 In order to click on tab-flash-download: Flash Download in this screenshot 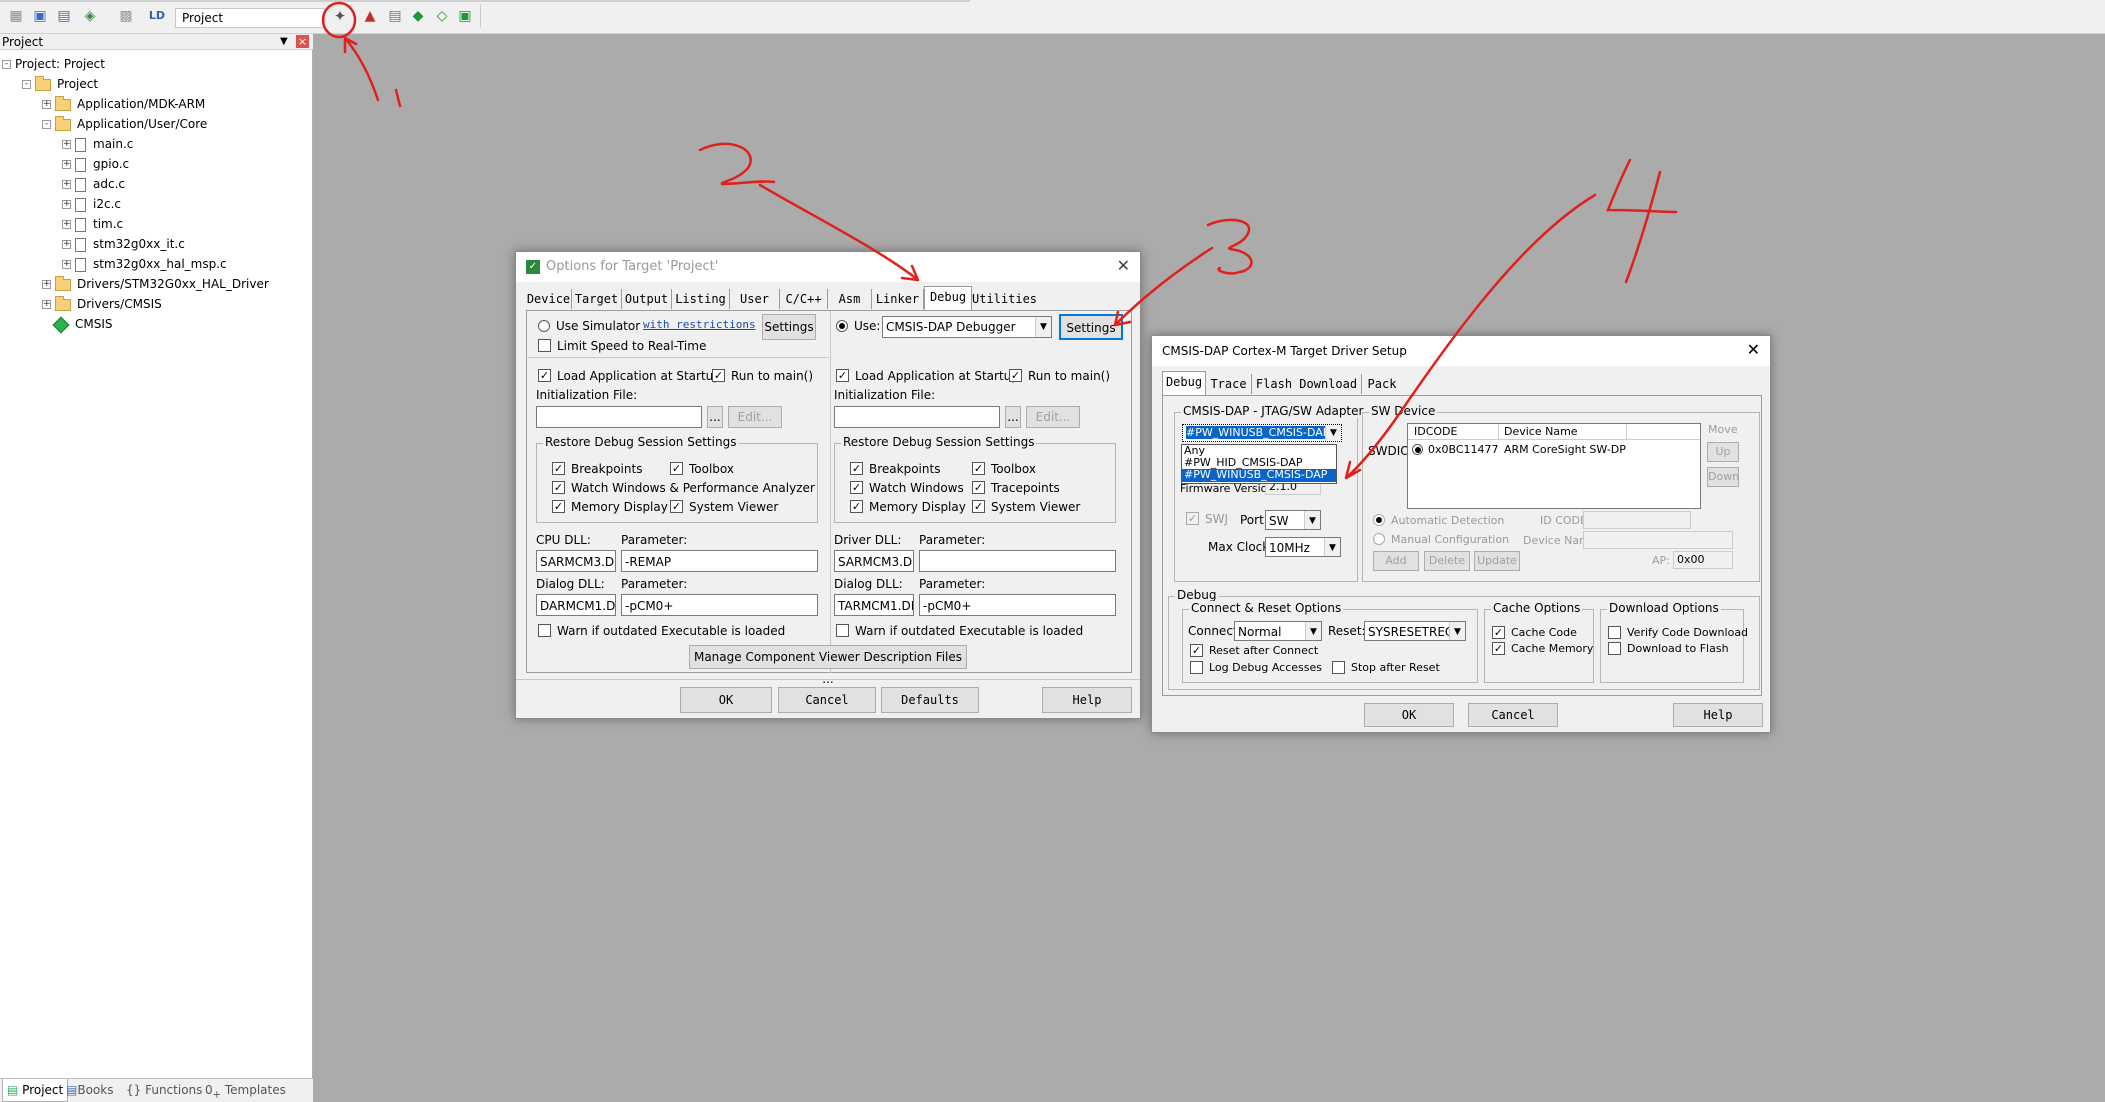, I will do `click(1307, 384)`.